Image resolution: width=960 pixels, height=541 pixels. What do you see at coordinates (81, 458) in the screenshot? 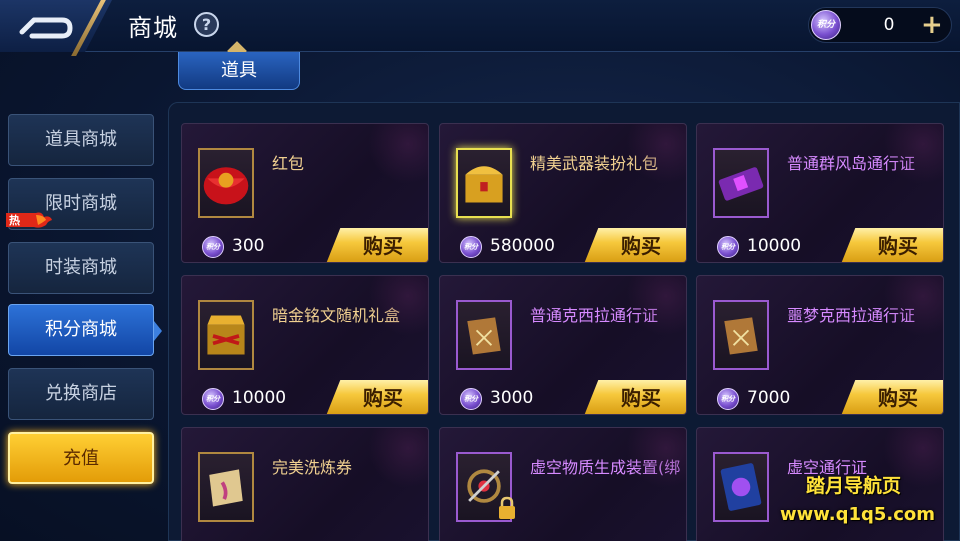
I see `recharge-button: 充值` at bounding box center [81, 458].